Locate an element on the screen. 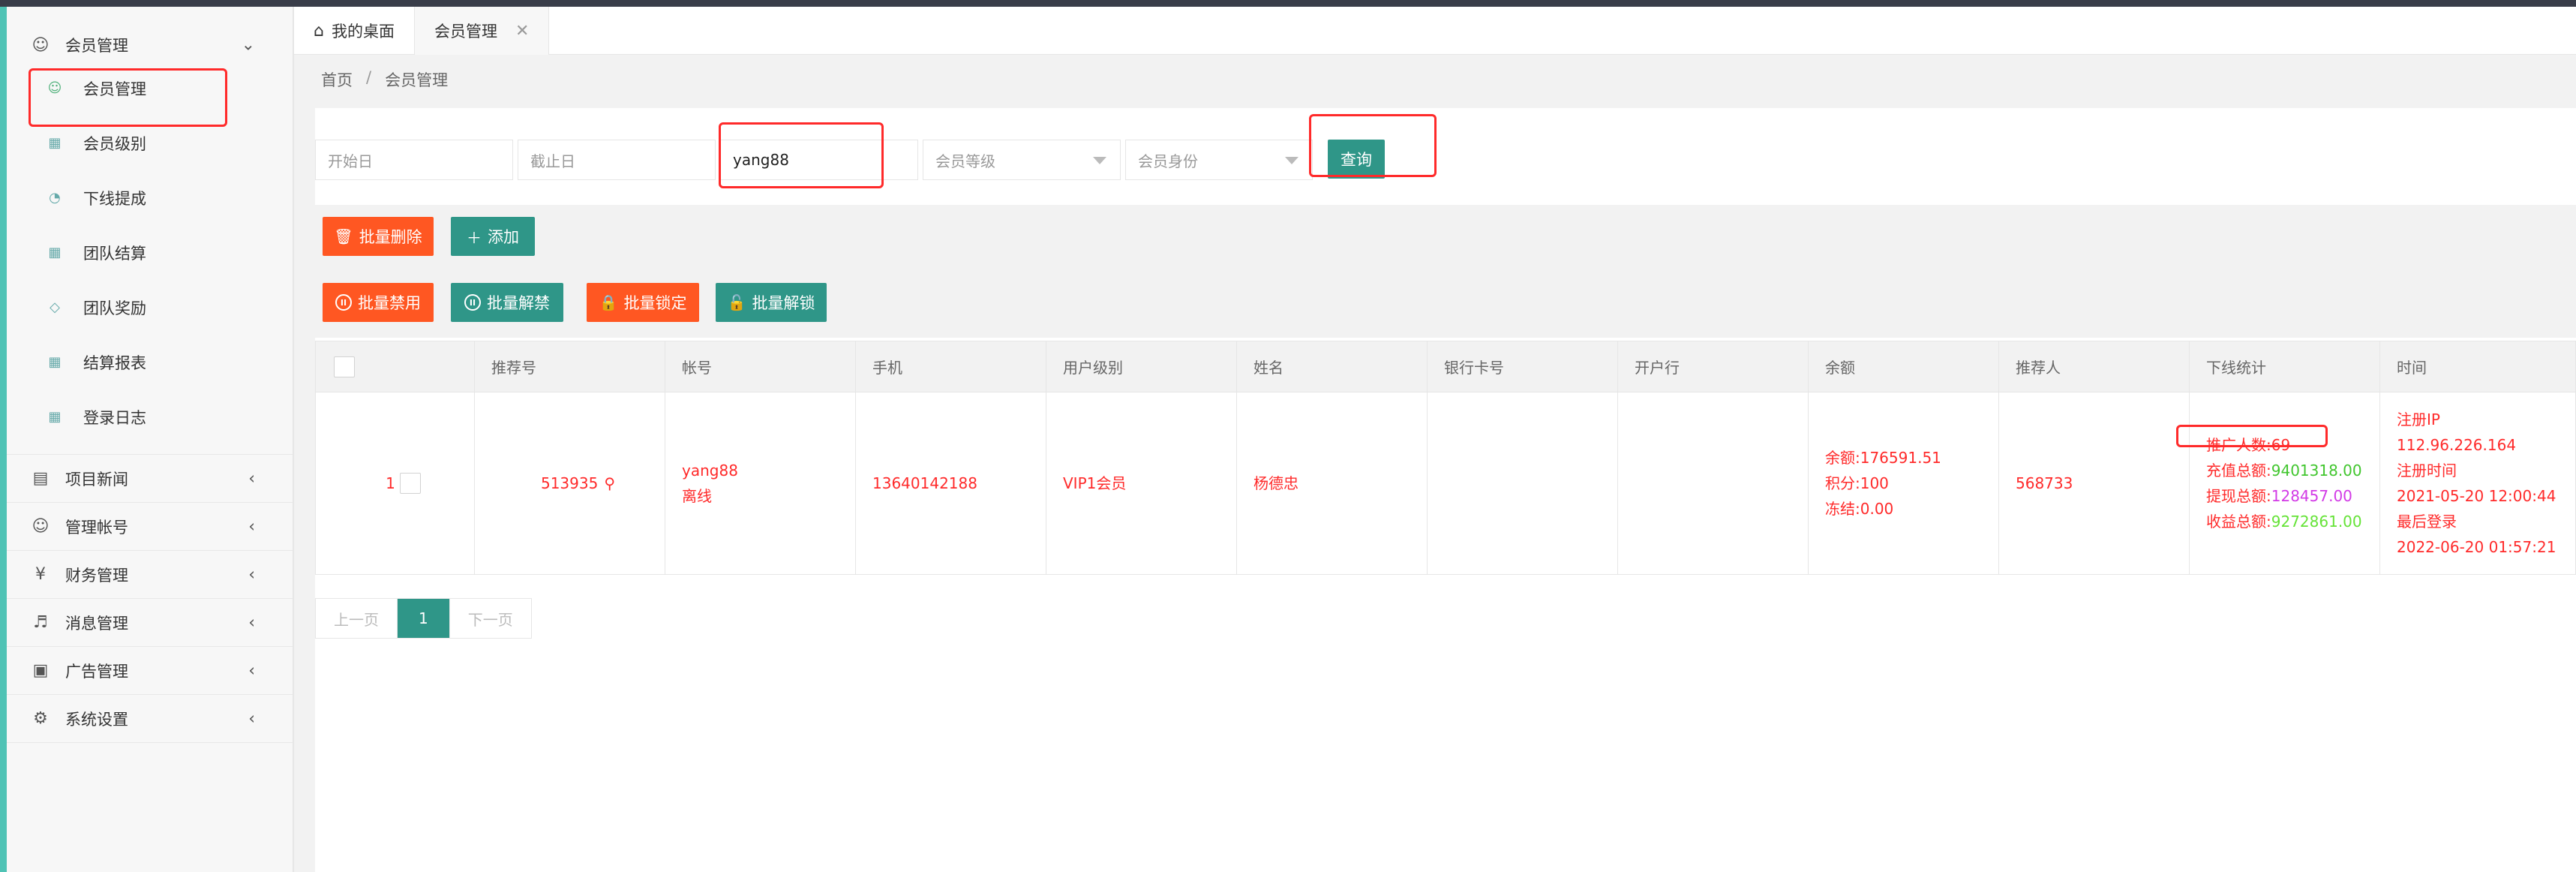  unlock-icon: 🔓 is located at coordinates (736, 302).